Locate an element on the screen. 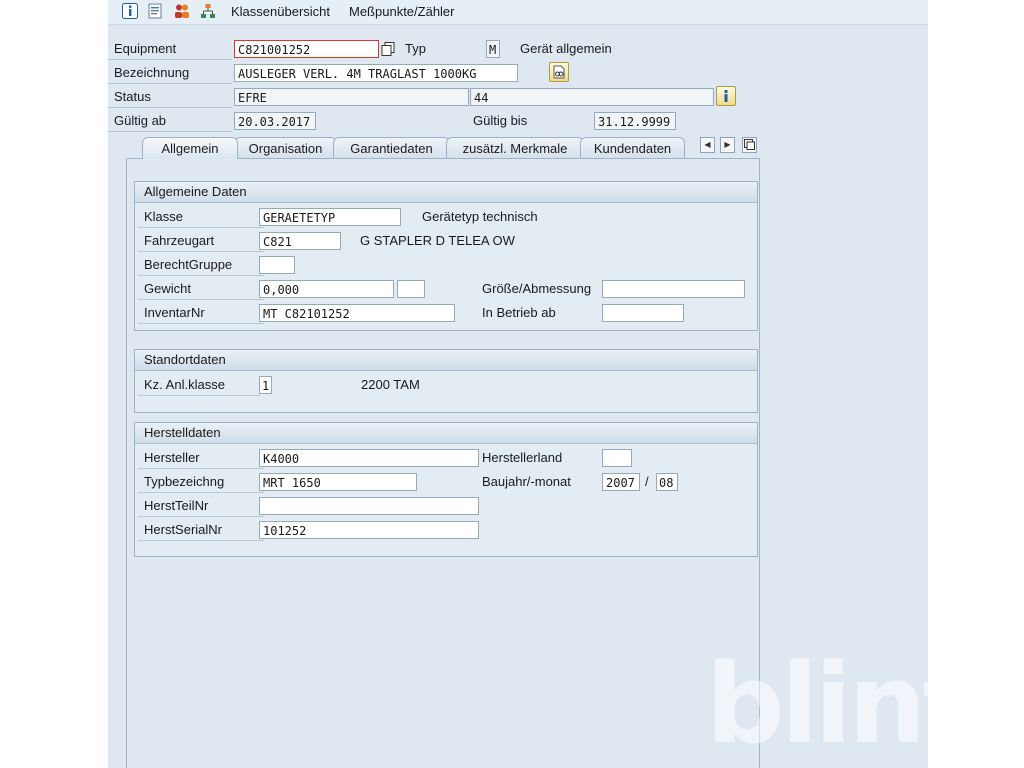 This screenshot has width=1024, height=768. tab-scroll-right-button: ▶ is located at coordinates (727, 145).